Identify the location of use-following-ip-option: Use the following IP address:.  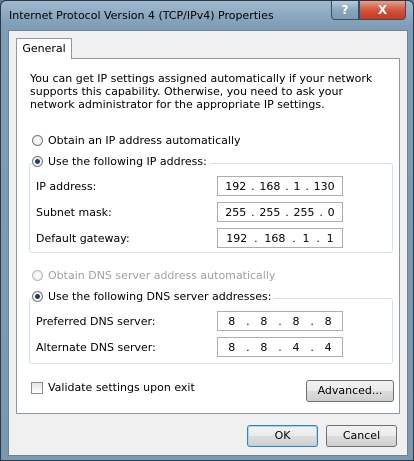
(121, 161).